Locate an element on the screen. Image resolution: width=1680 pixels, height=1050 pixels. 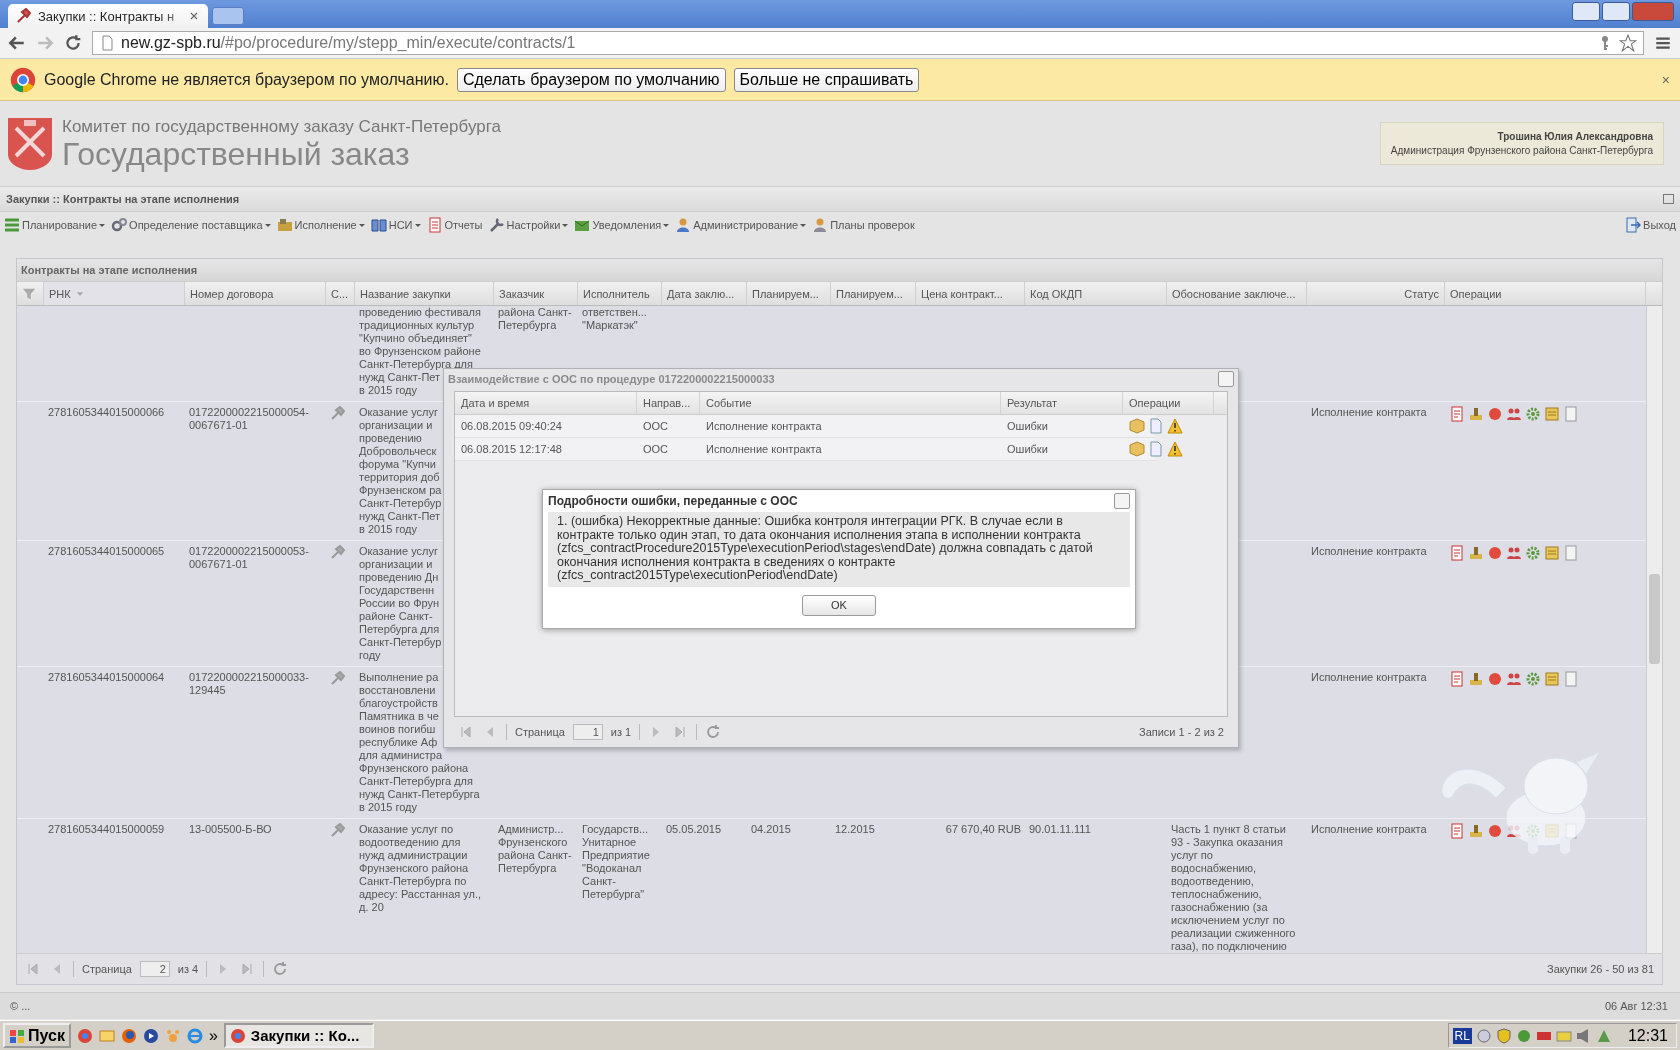
column-header: Номер договора is located at coordinates (232, 293).